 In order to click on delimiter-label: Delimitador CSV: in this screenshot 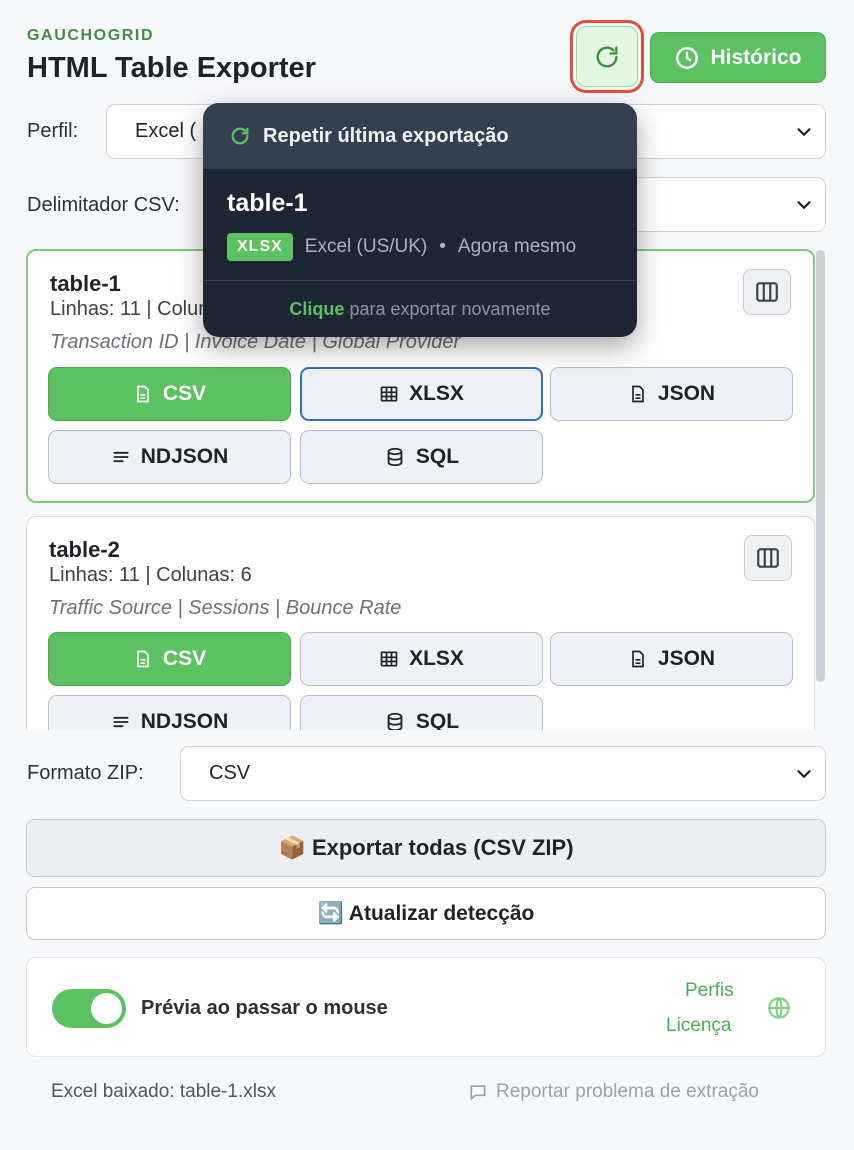, I will do `click(103, 205)`.